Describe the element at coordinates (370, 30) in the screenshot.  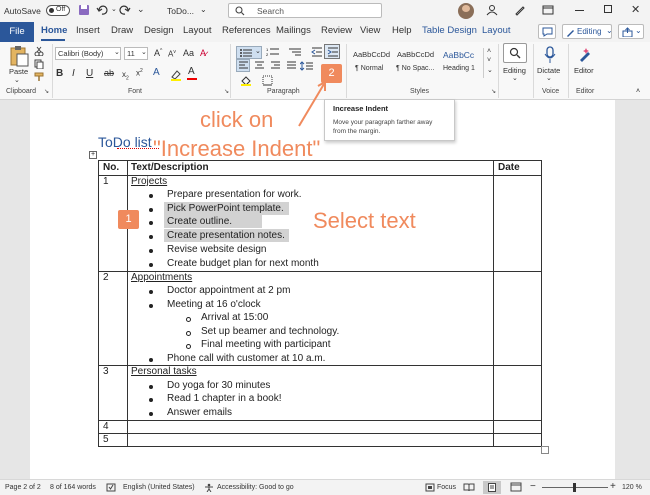
I see `tab-view: View` at that location.